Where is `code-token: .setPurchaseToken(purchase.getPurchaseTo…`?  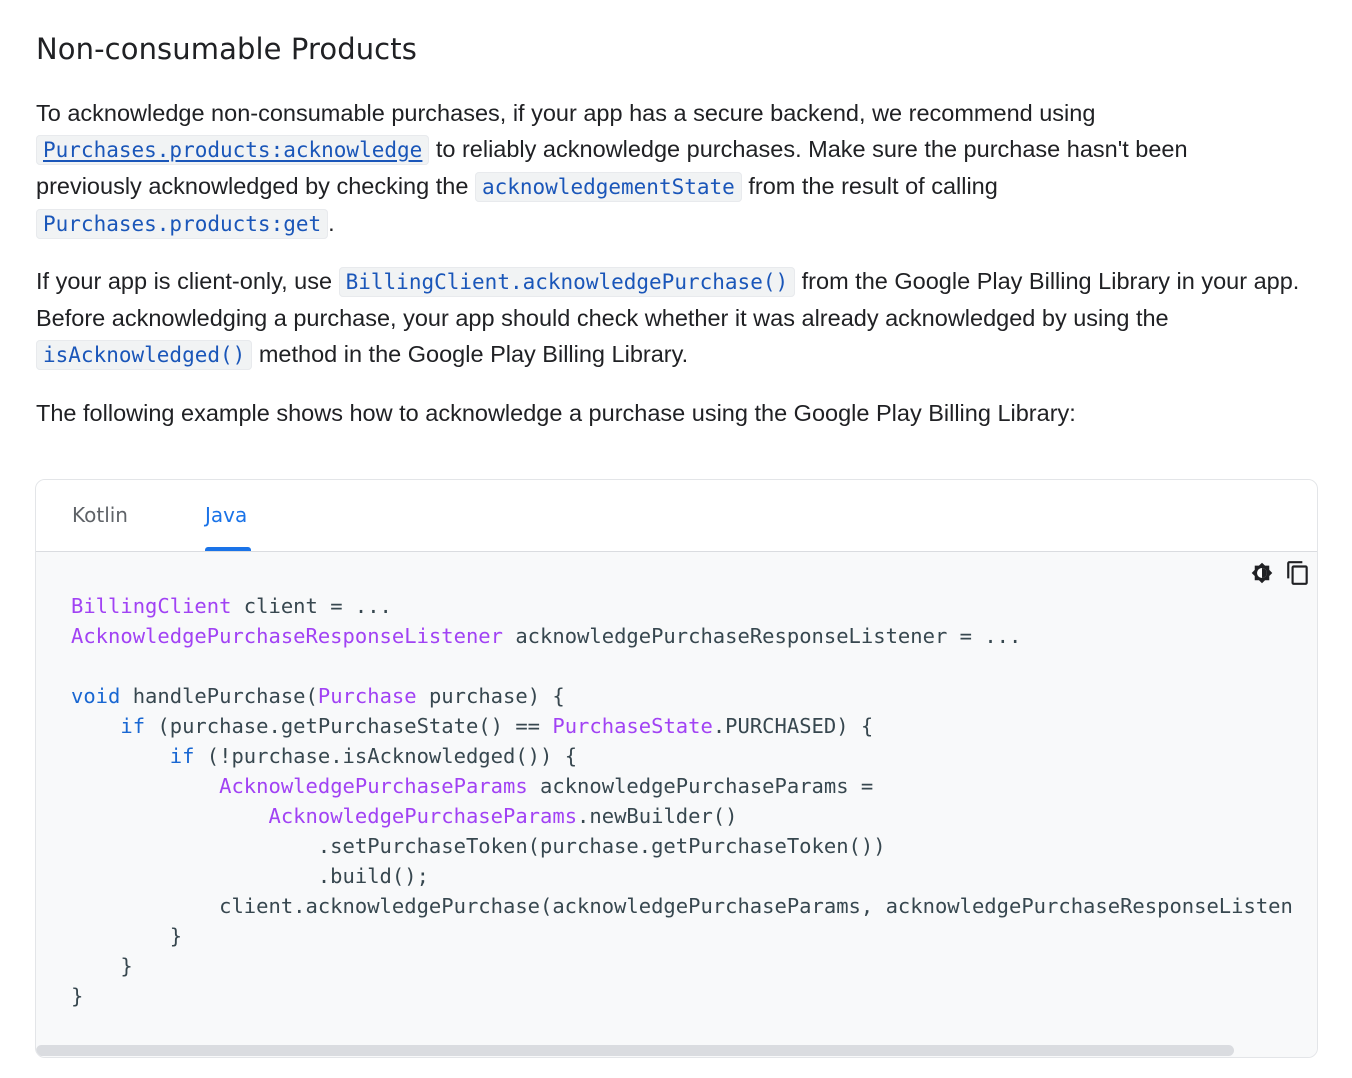 code-token: .setPurchaseToken(purchase.getPurchaseTo… is located at coordinates (478, 846).